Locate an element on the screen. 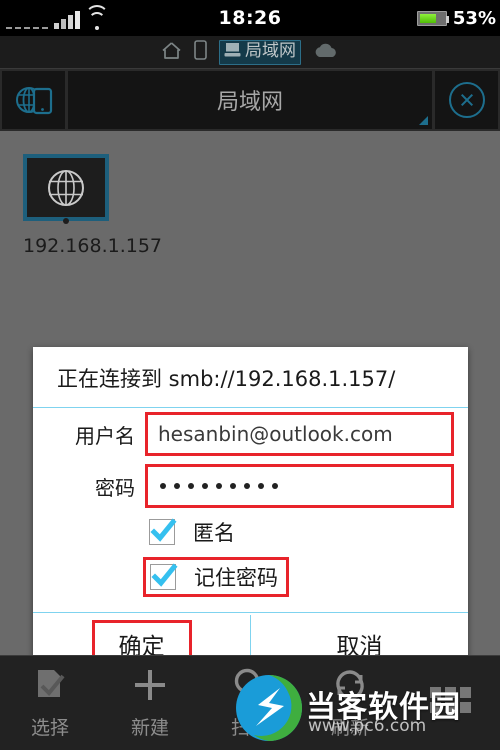 This screenshot has width=500, height=750. cloud-icon is located at coordinates (326, 52).